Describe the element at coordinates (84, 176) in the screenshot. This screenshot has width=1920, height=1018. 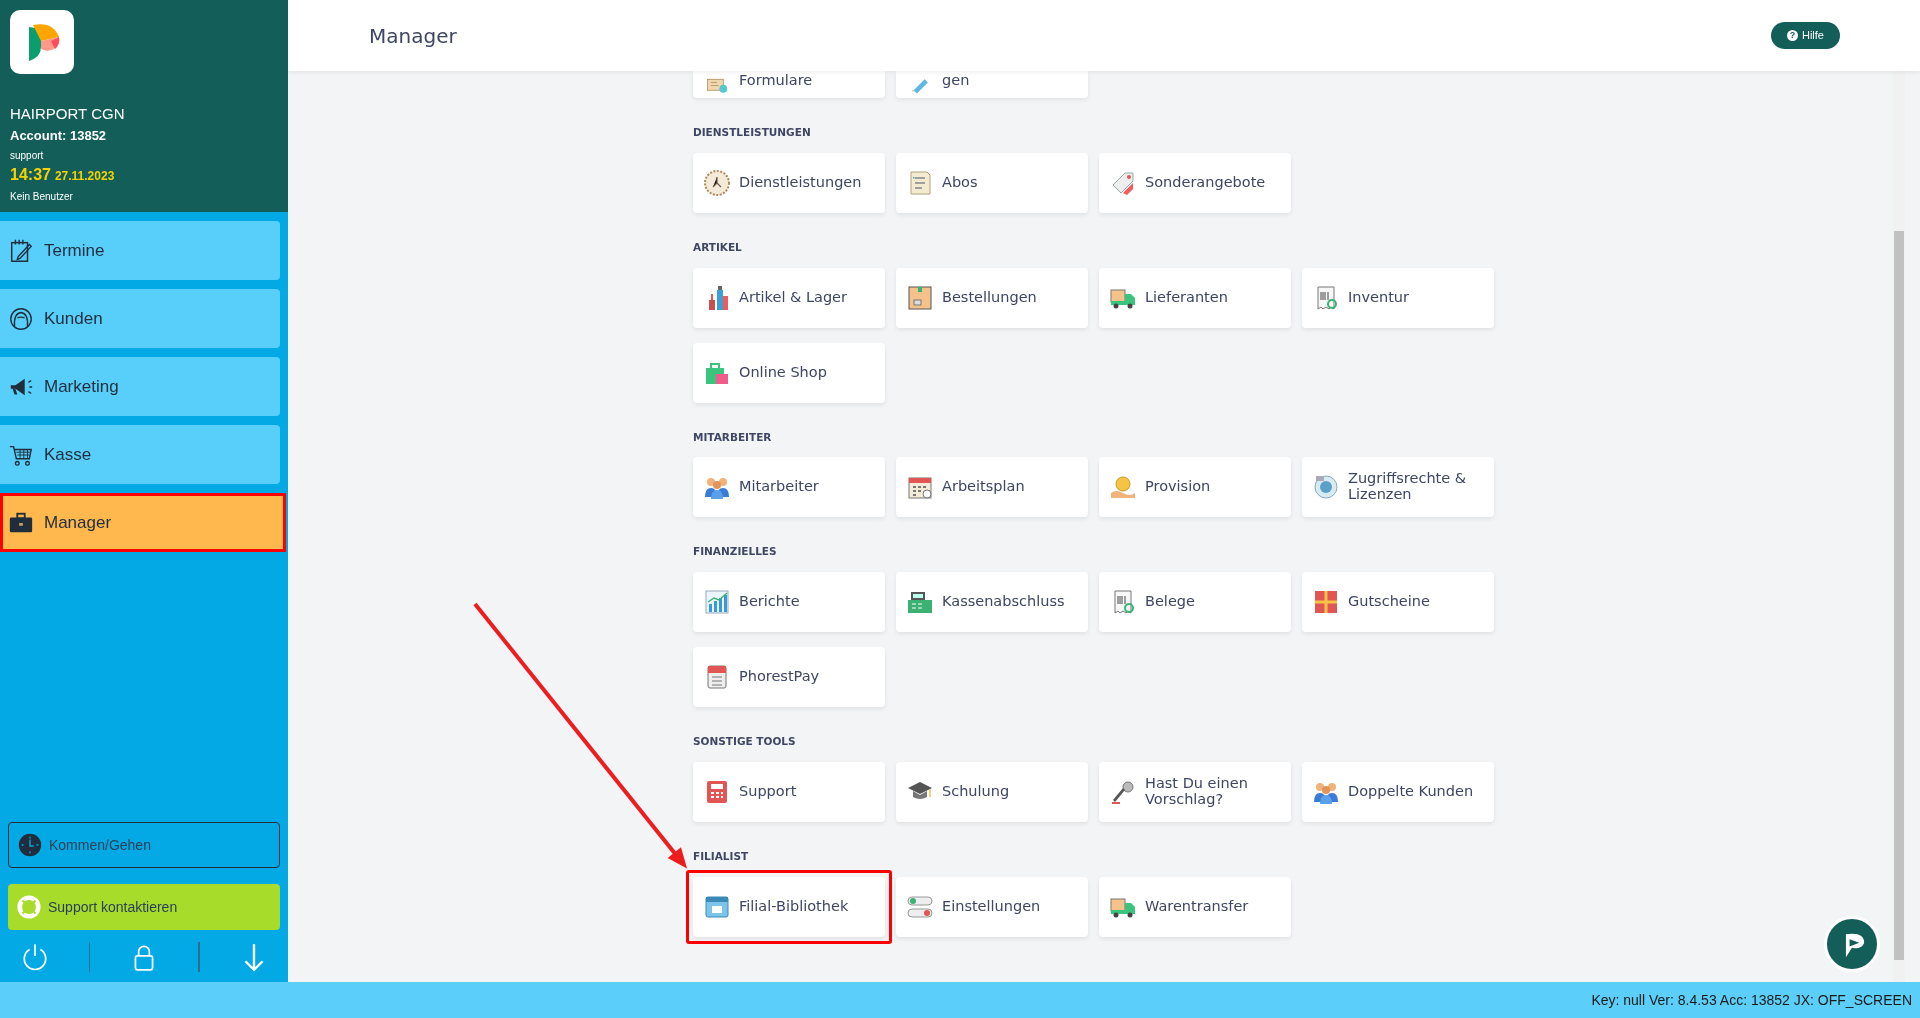
I see `current-date: 27.11.2023` at that location.